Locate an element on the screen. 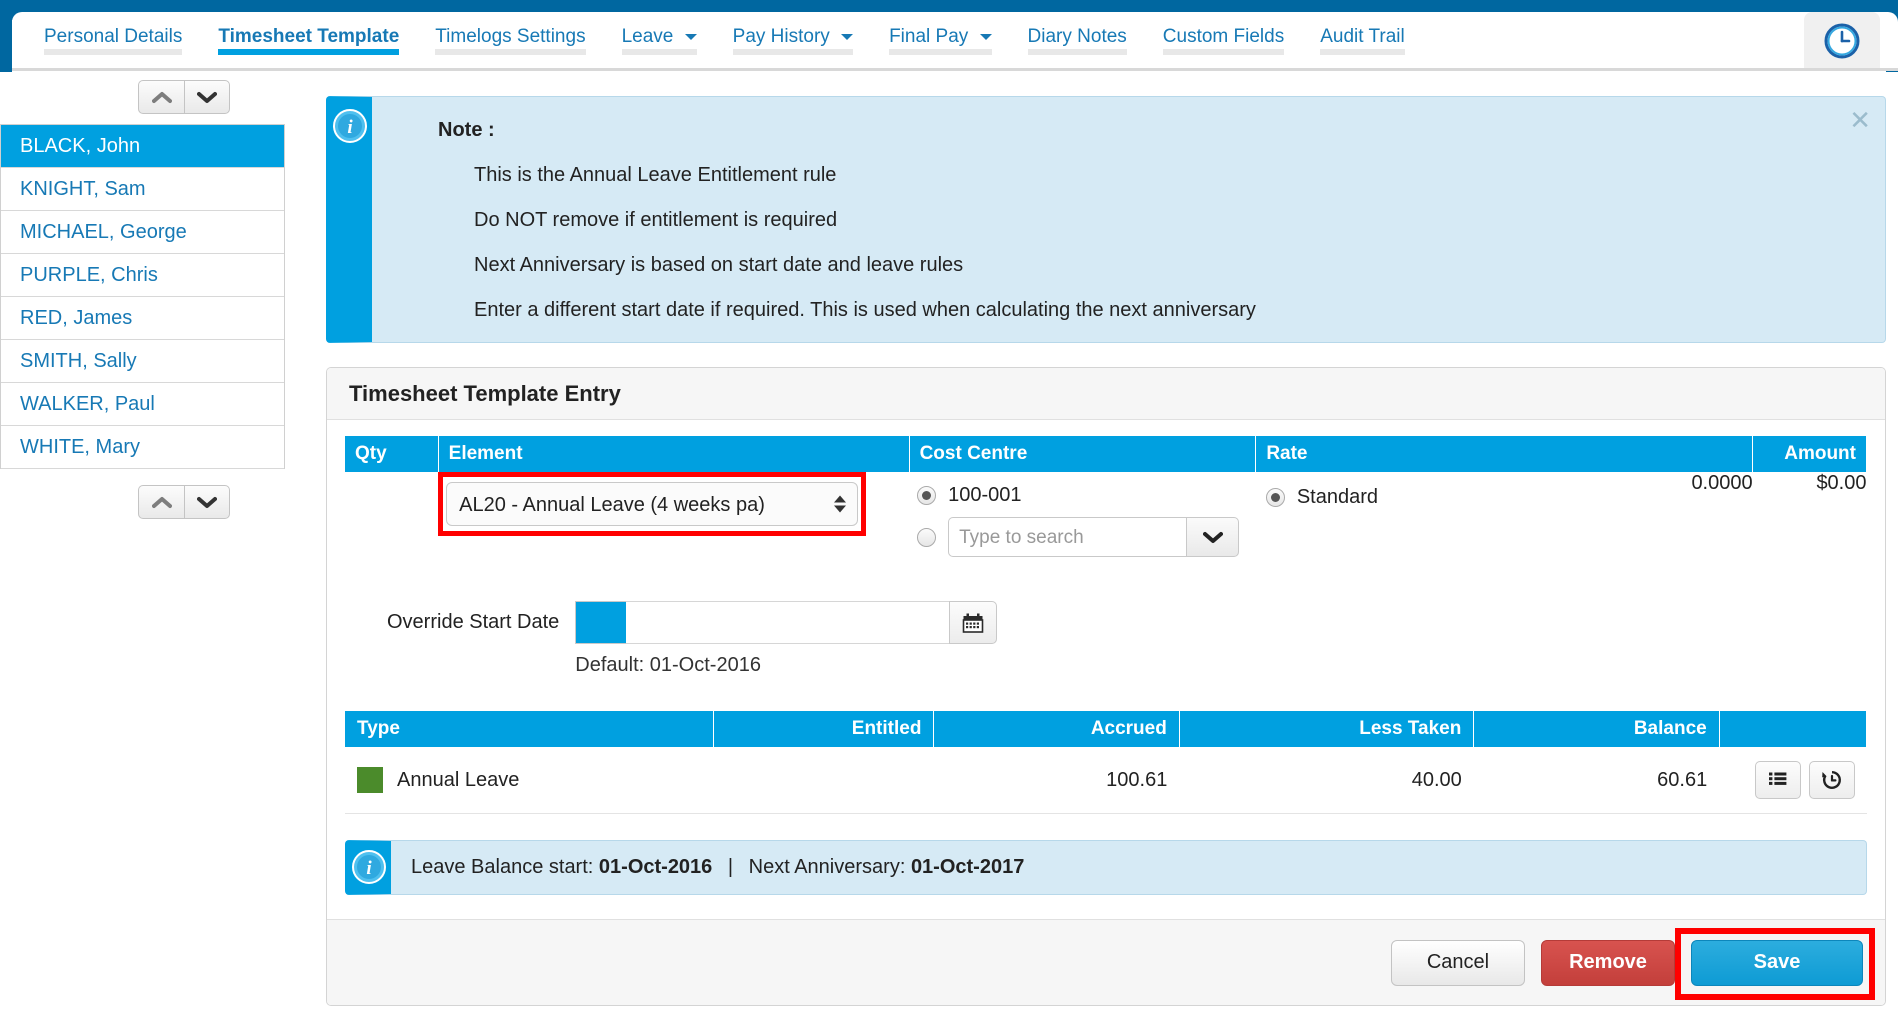 This screenshot has width=1898, height=1016. amount-value: $0.00 is located at coordinates (1841, 483).